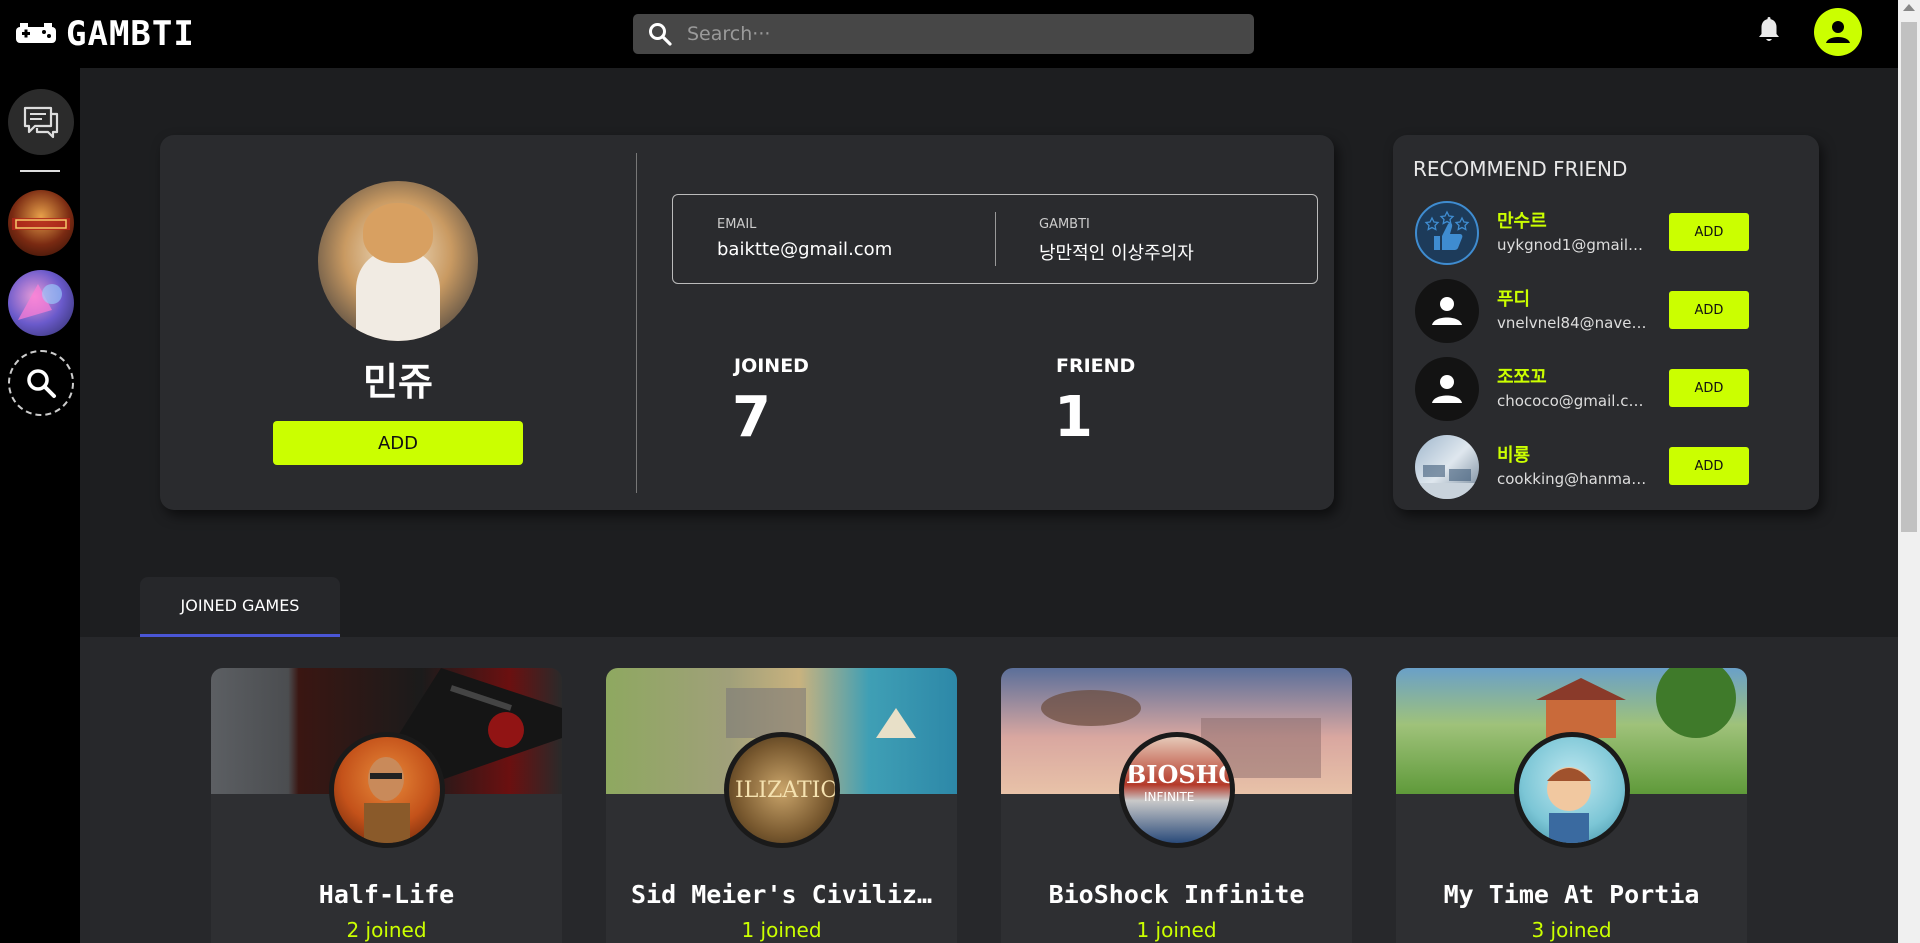 This screenshot has height=943, width=1920. I want to click on game-icon: ILIZATION, so click(782, 790).